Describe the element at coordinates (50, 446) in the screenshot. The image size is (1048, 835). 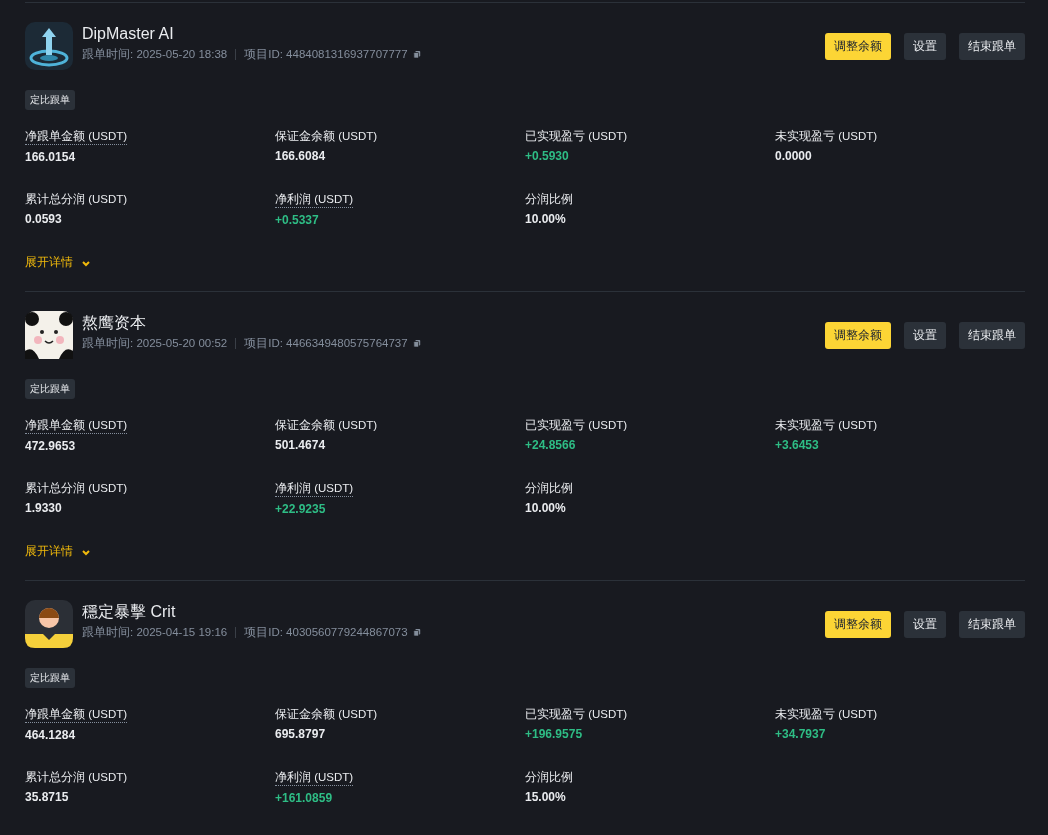
I see `metric-value: 472.9653` at that location.